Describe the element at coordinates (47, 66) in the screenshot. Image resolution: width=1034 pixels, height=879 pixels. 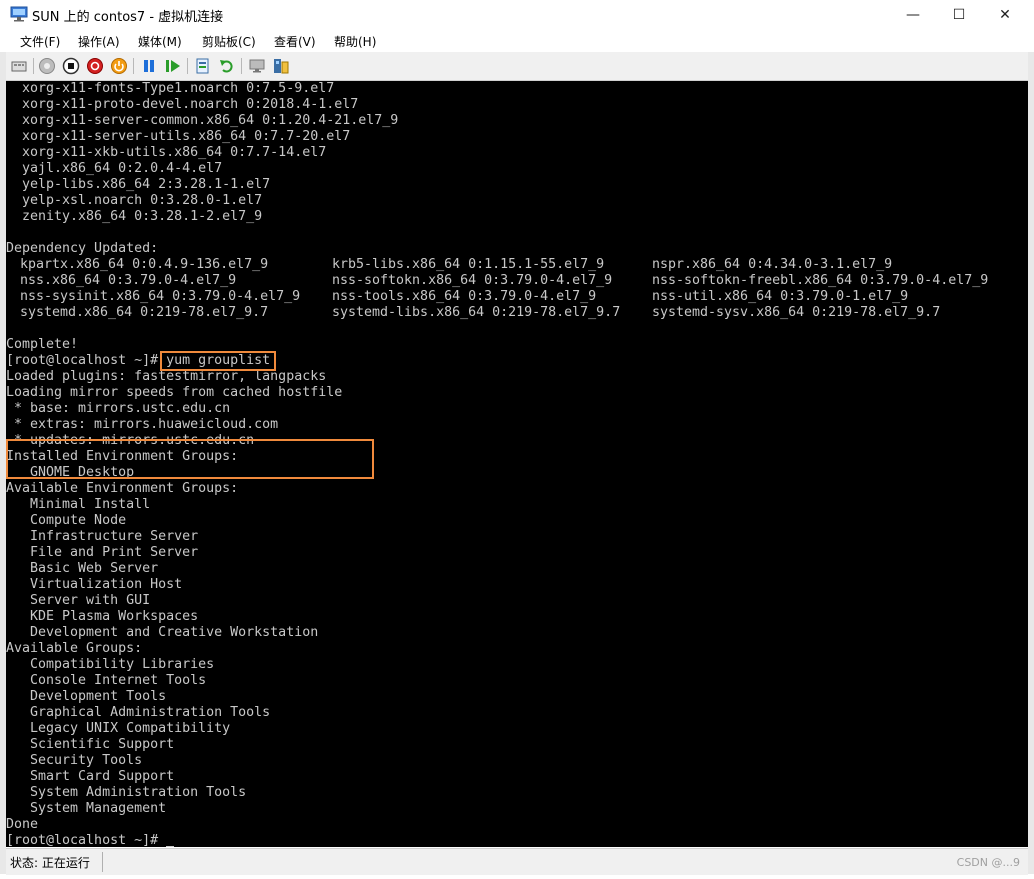
I see `start-icon` at that location.